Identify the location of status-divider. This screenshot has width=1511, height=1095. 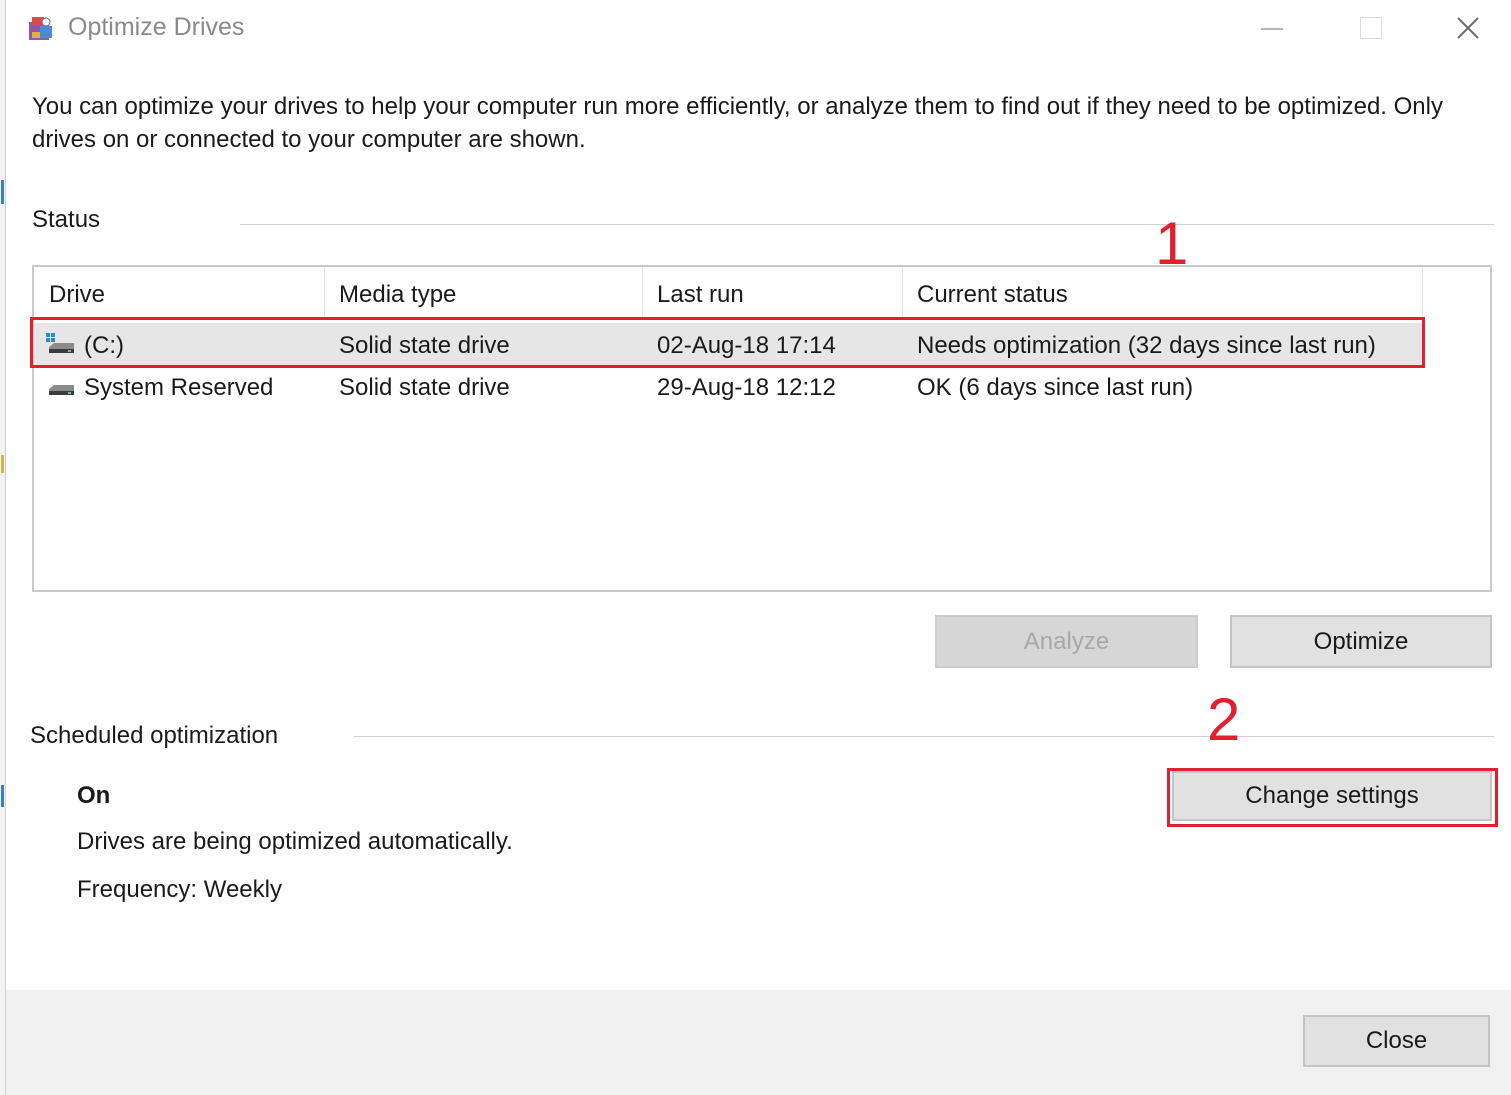
(867, 224).